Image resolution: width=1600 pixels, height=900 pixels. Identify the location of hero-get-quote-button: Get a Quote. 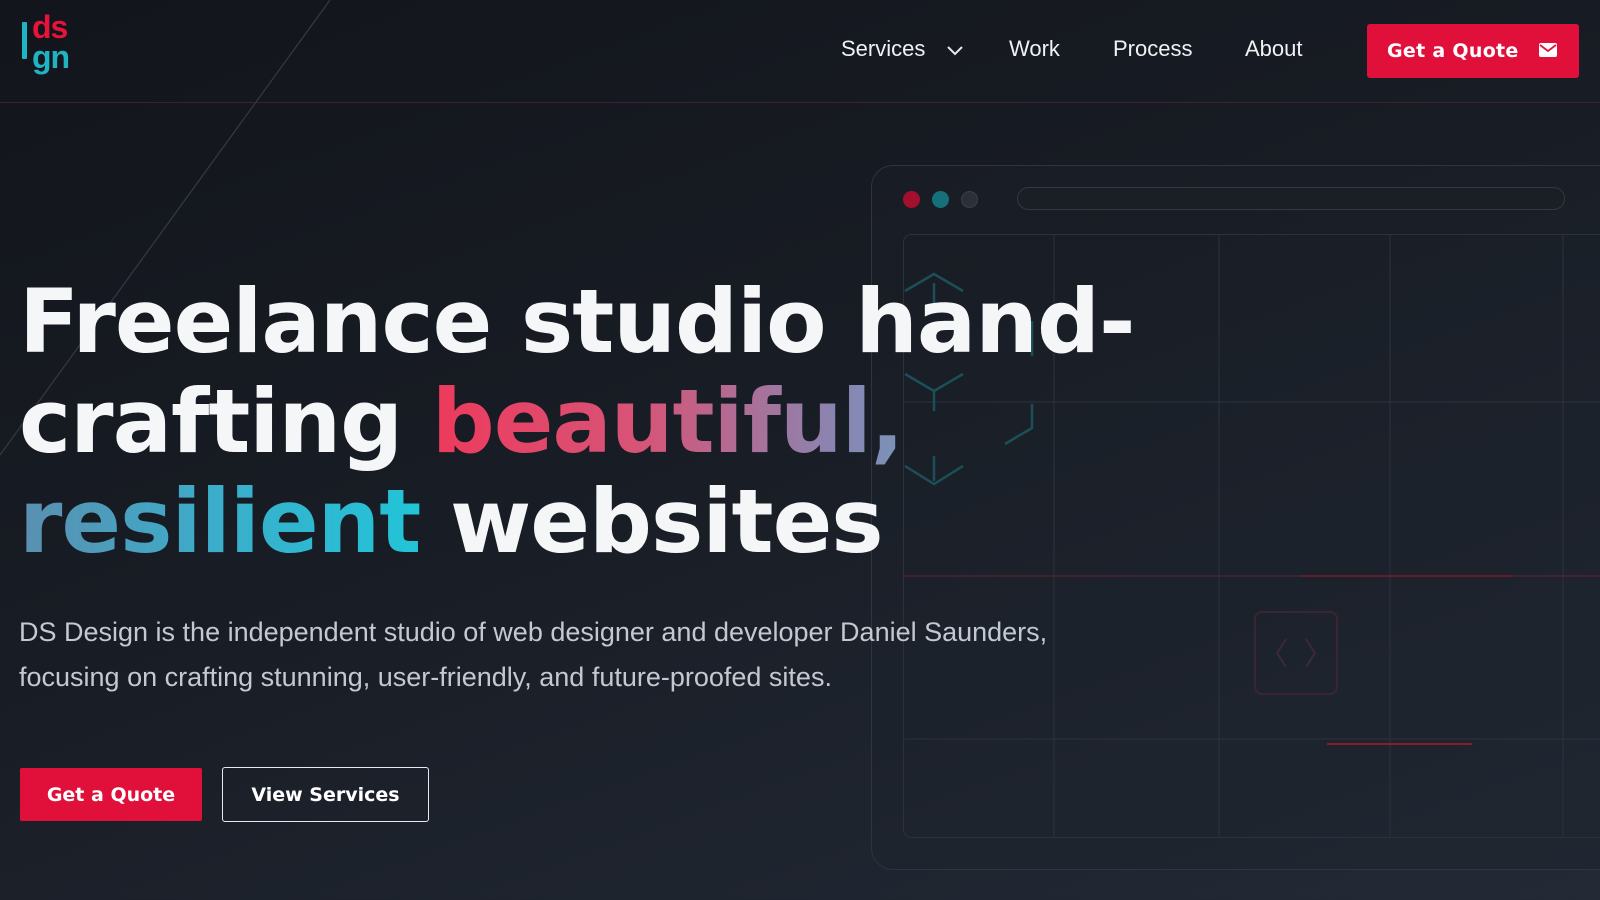
(111, 794).